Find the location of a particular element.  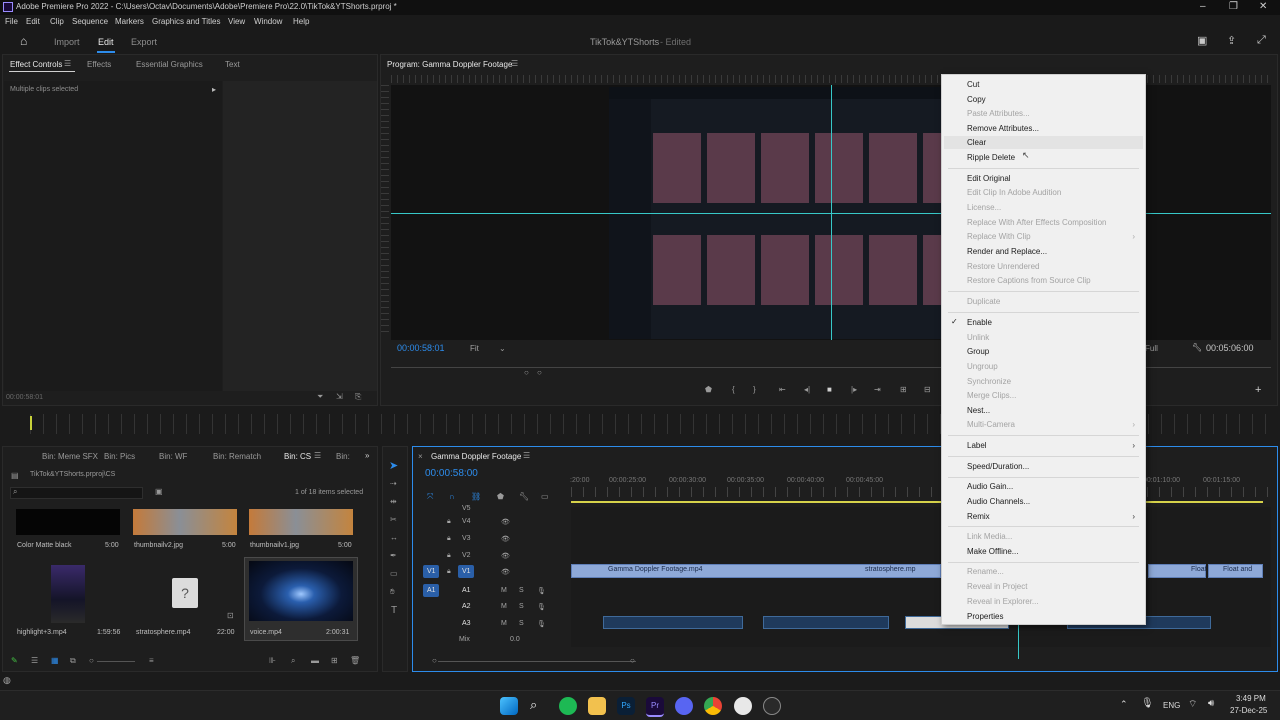

menu-window: Window is located at coordinates (268, 21).